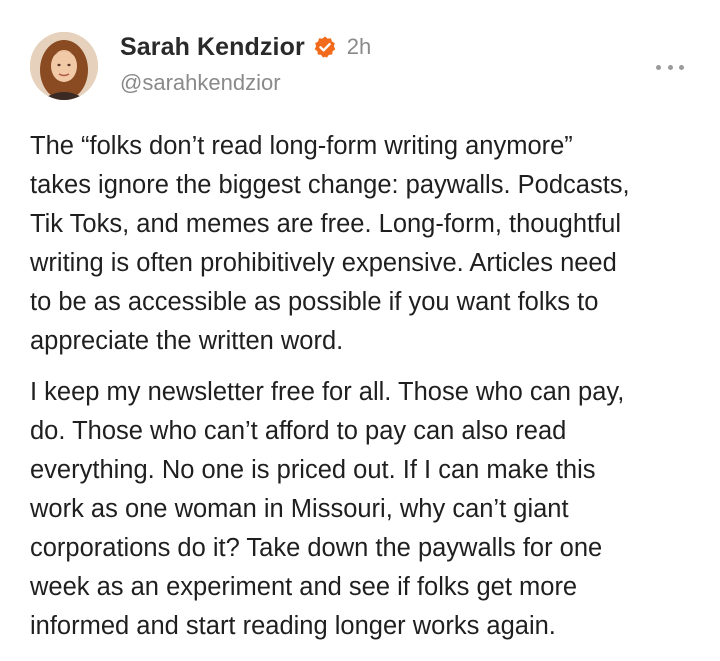  I want to click on author-name: Sarah Kendzior, so click(212, 47).